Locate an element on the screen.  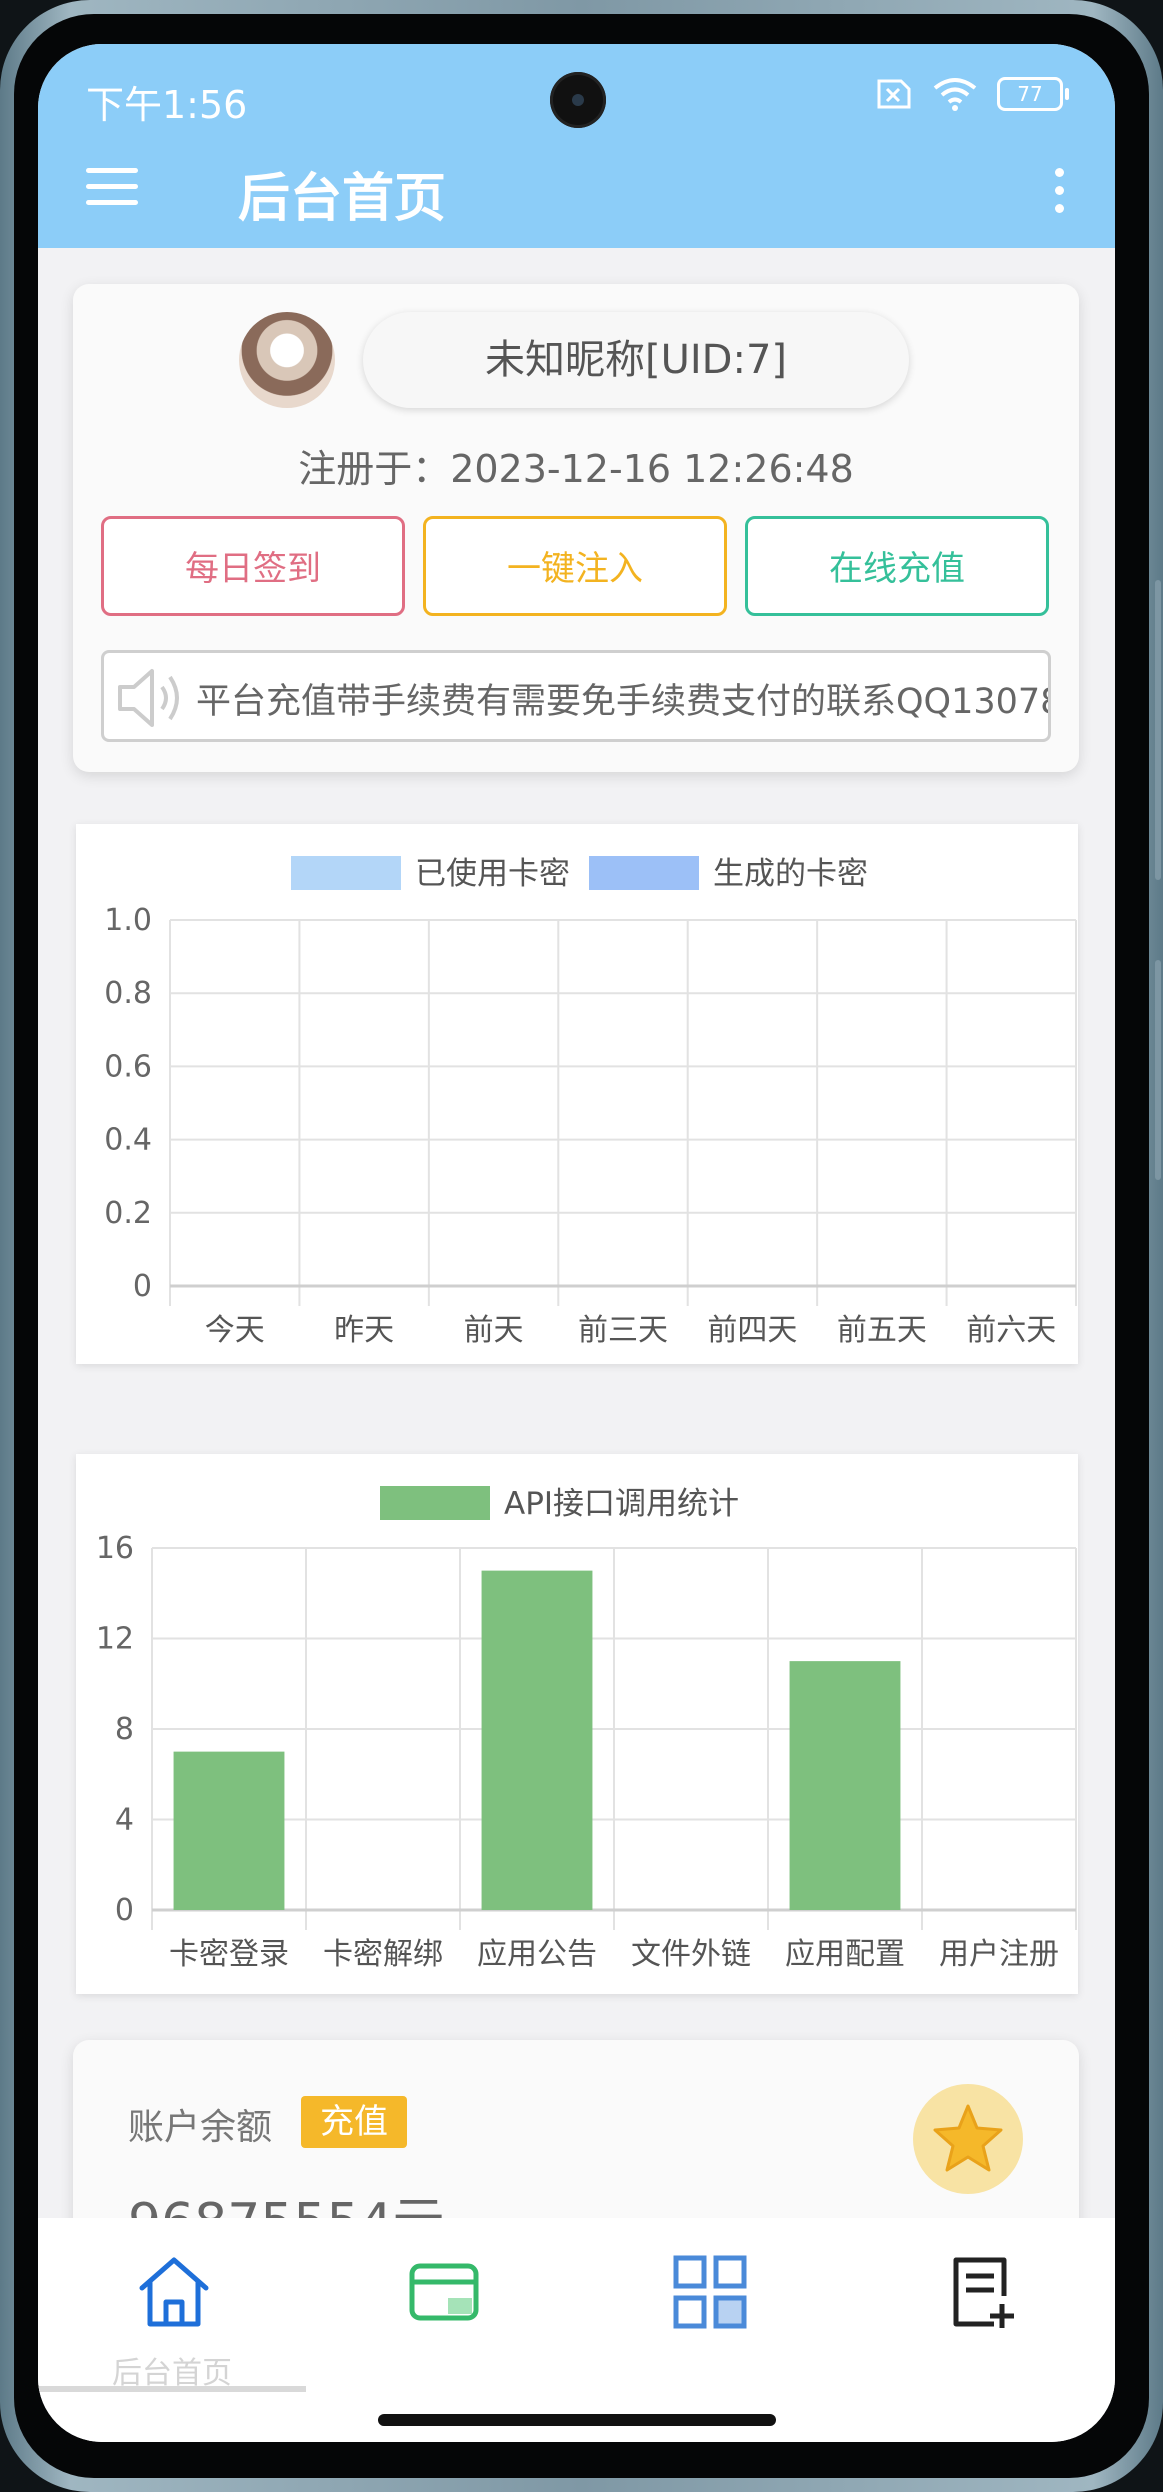
x-tick-label: 应用公告 is located at coordinates (537, 1954).